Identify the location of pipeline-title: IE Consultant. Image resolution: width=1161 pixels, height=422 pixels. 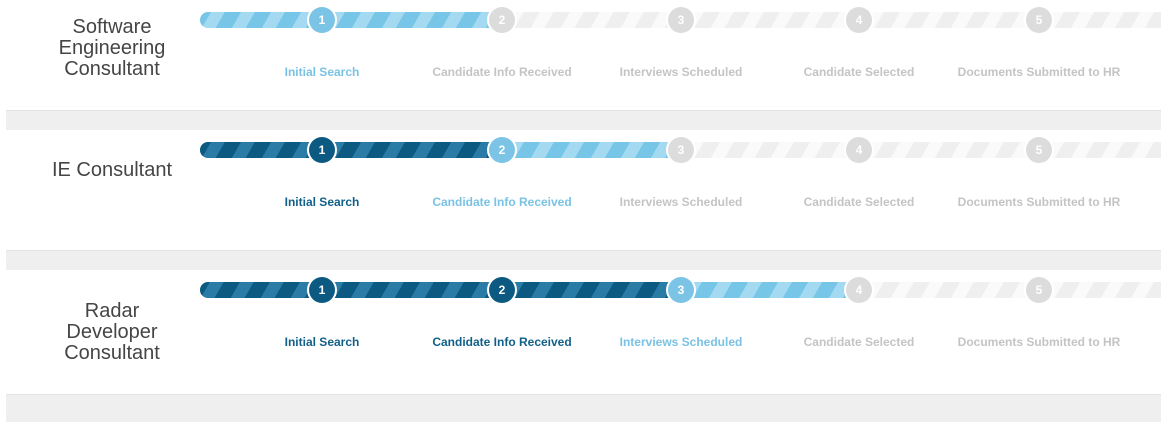
(112, 170).